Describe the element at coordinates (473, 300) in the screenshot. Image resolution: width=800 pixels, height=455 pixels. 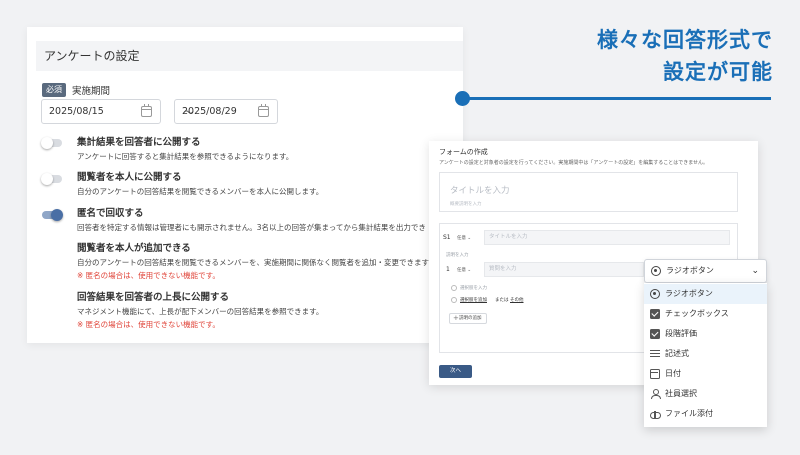
I see `add-choice-link: 選択肢を追加` at that location.